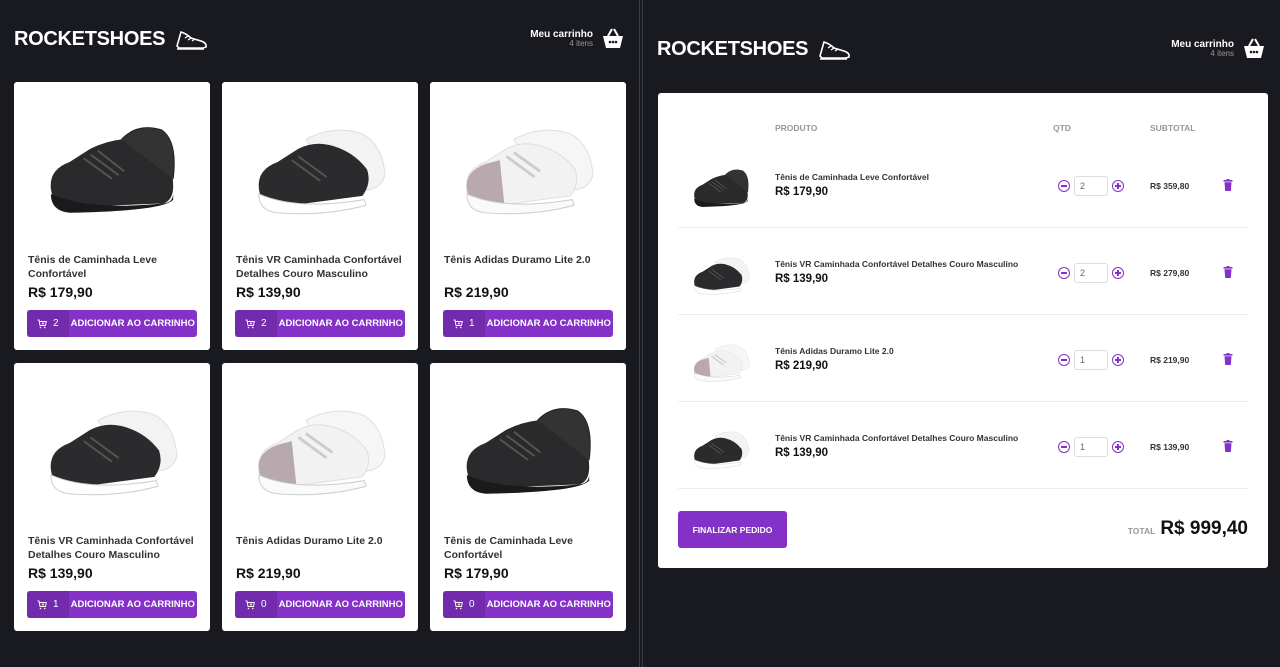  Describe the element at coordinates (1170, 273) in the screenshot. I see `cart-item-subtotal: R$ 279,80` at that location.